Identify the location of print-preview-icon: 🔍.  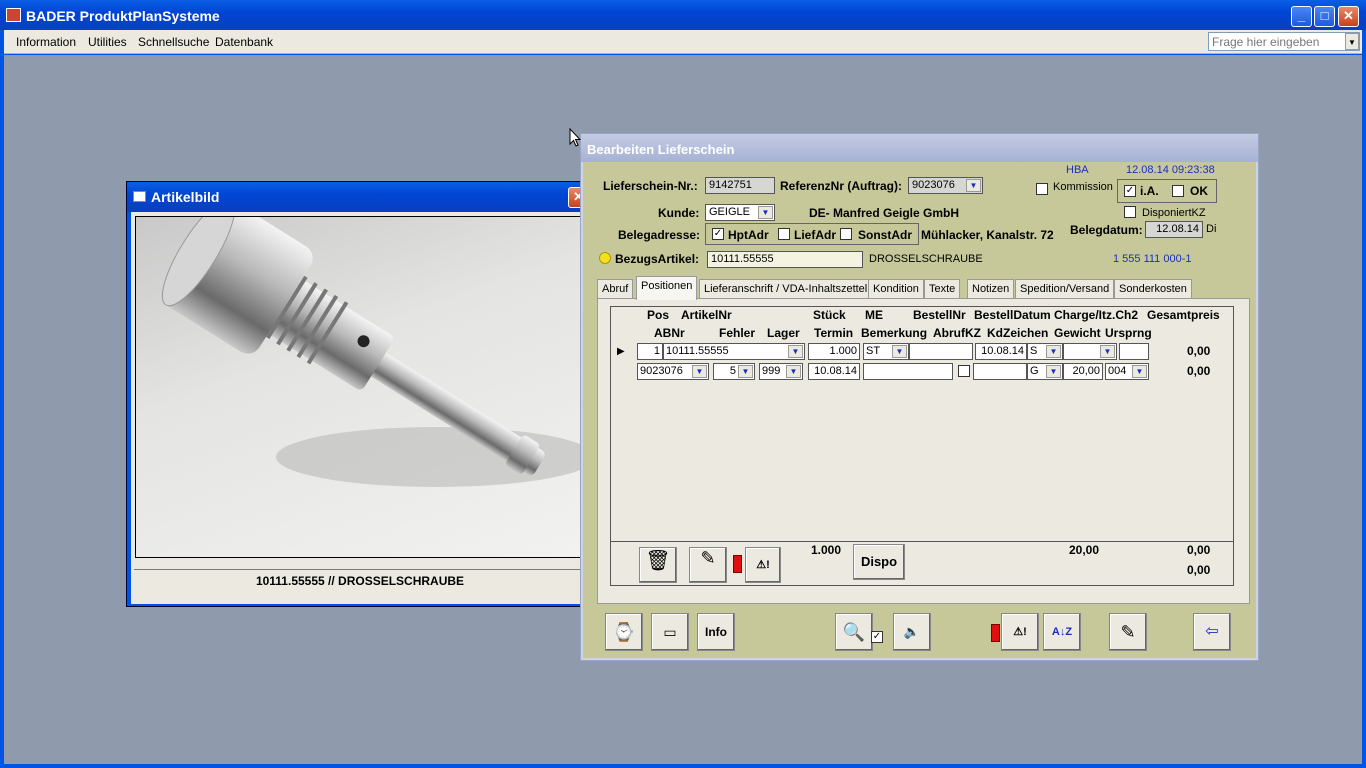
(854, 632).